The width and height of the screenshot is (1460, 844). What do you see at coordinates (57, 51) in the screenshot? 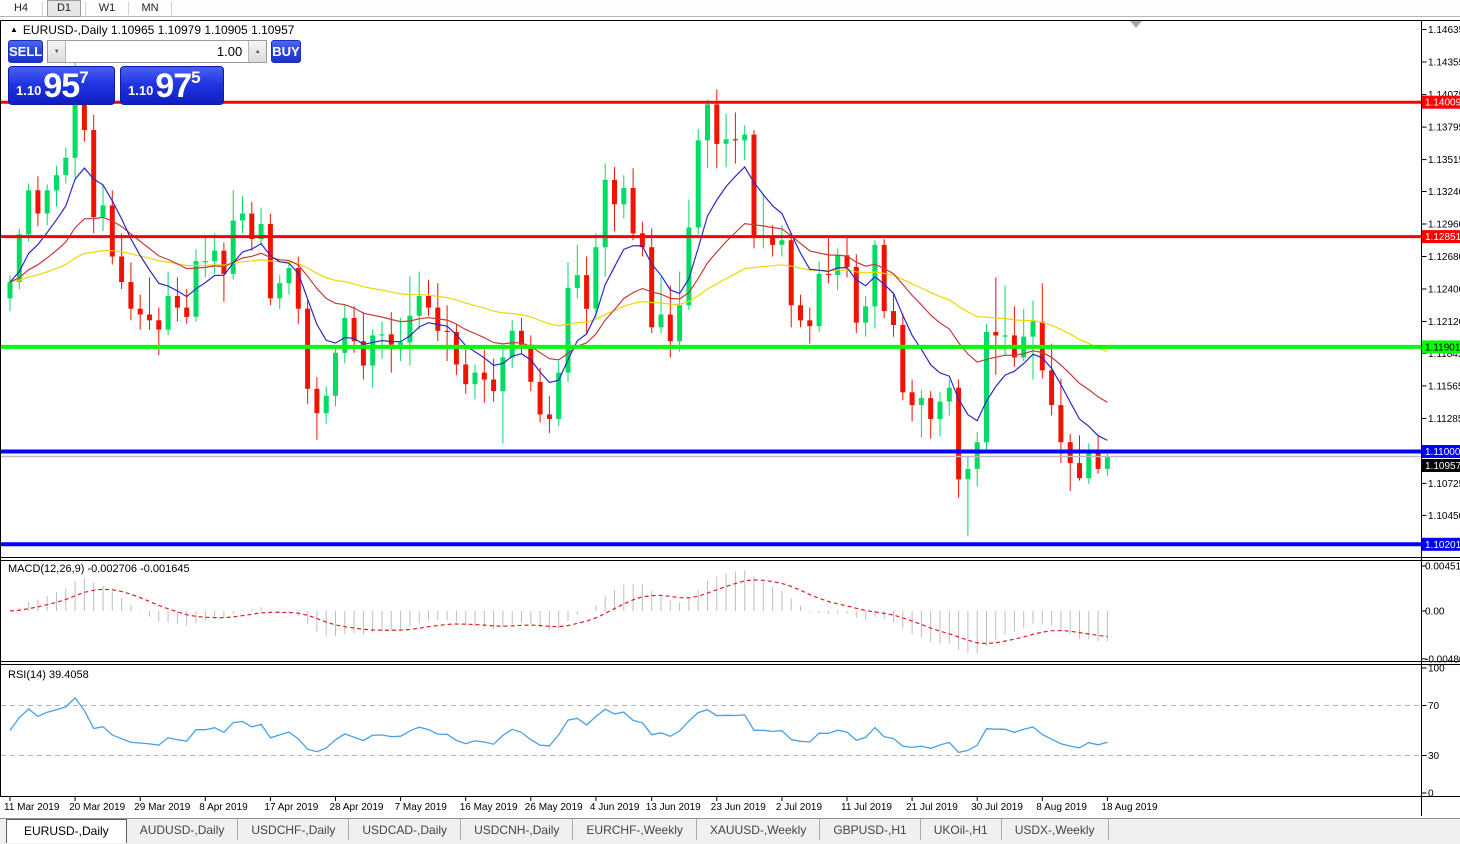
I see `volume-decrease-button: ▼` at bounding box center [57, 51].